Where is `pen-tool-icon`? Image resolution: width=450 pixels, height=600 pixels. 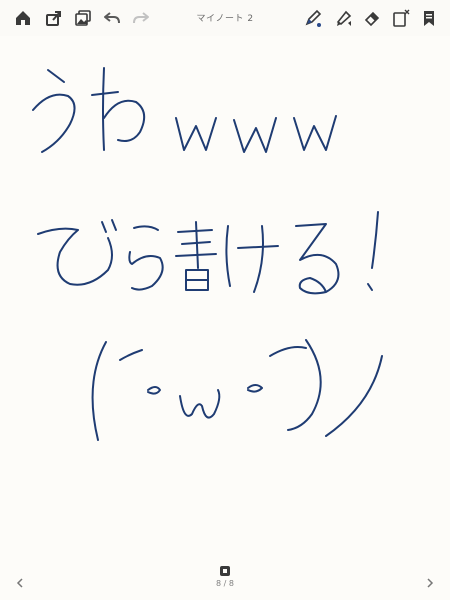 pen-tool-icon is located at coordinates (313, 18).